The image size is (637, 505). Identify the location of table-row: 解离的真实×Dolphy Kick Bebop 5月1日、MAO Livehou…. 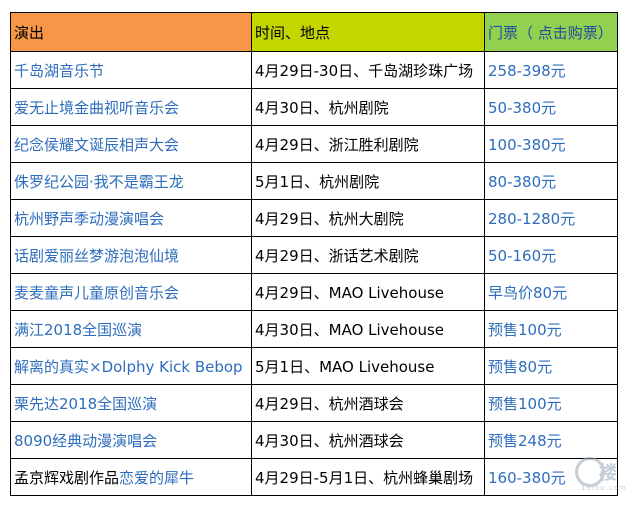
(314, 366).